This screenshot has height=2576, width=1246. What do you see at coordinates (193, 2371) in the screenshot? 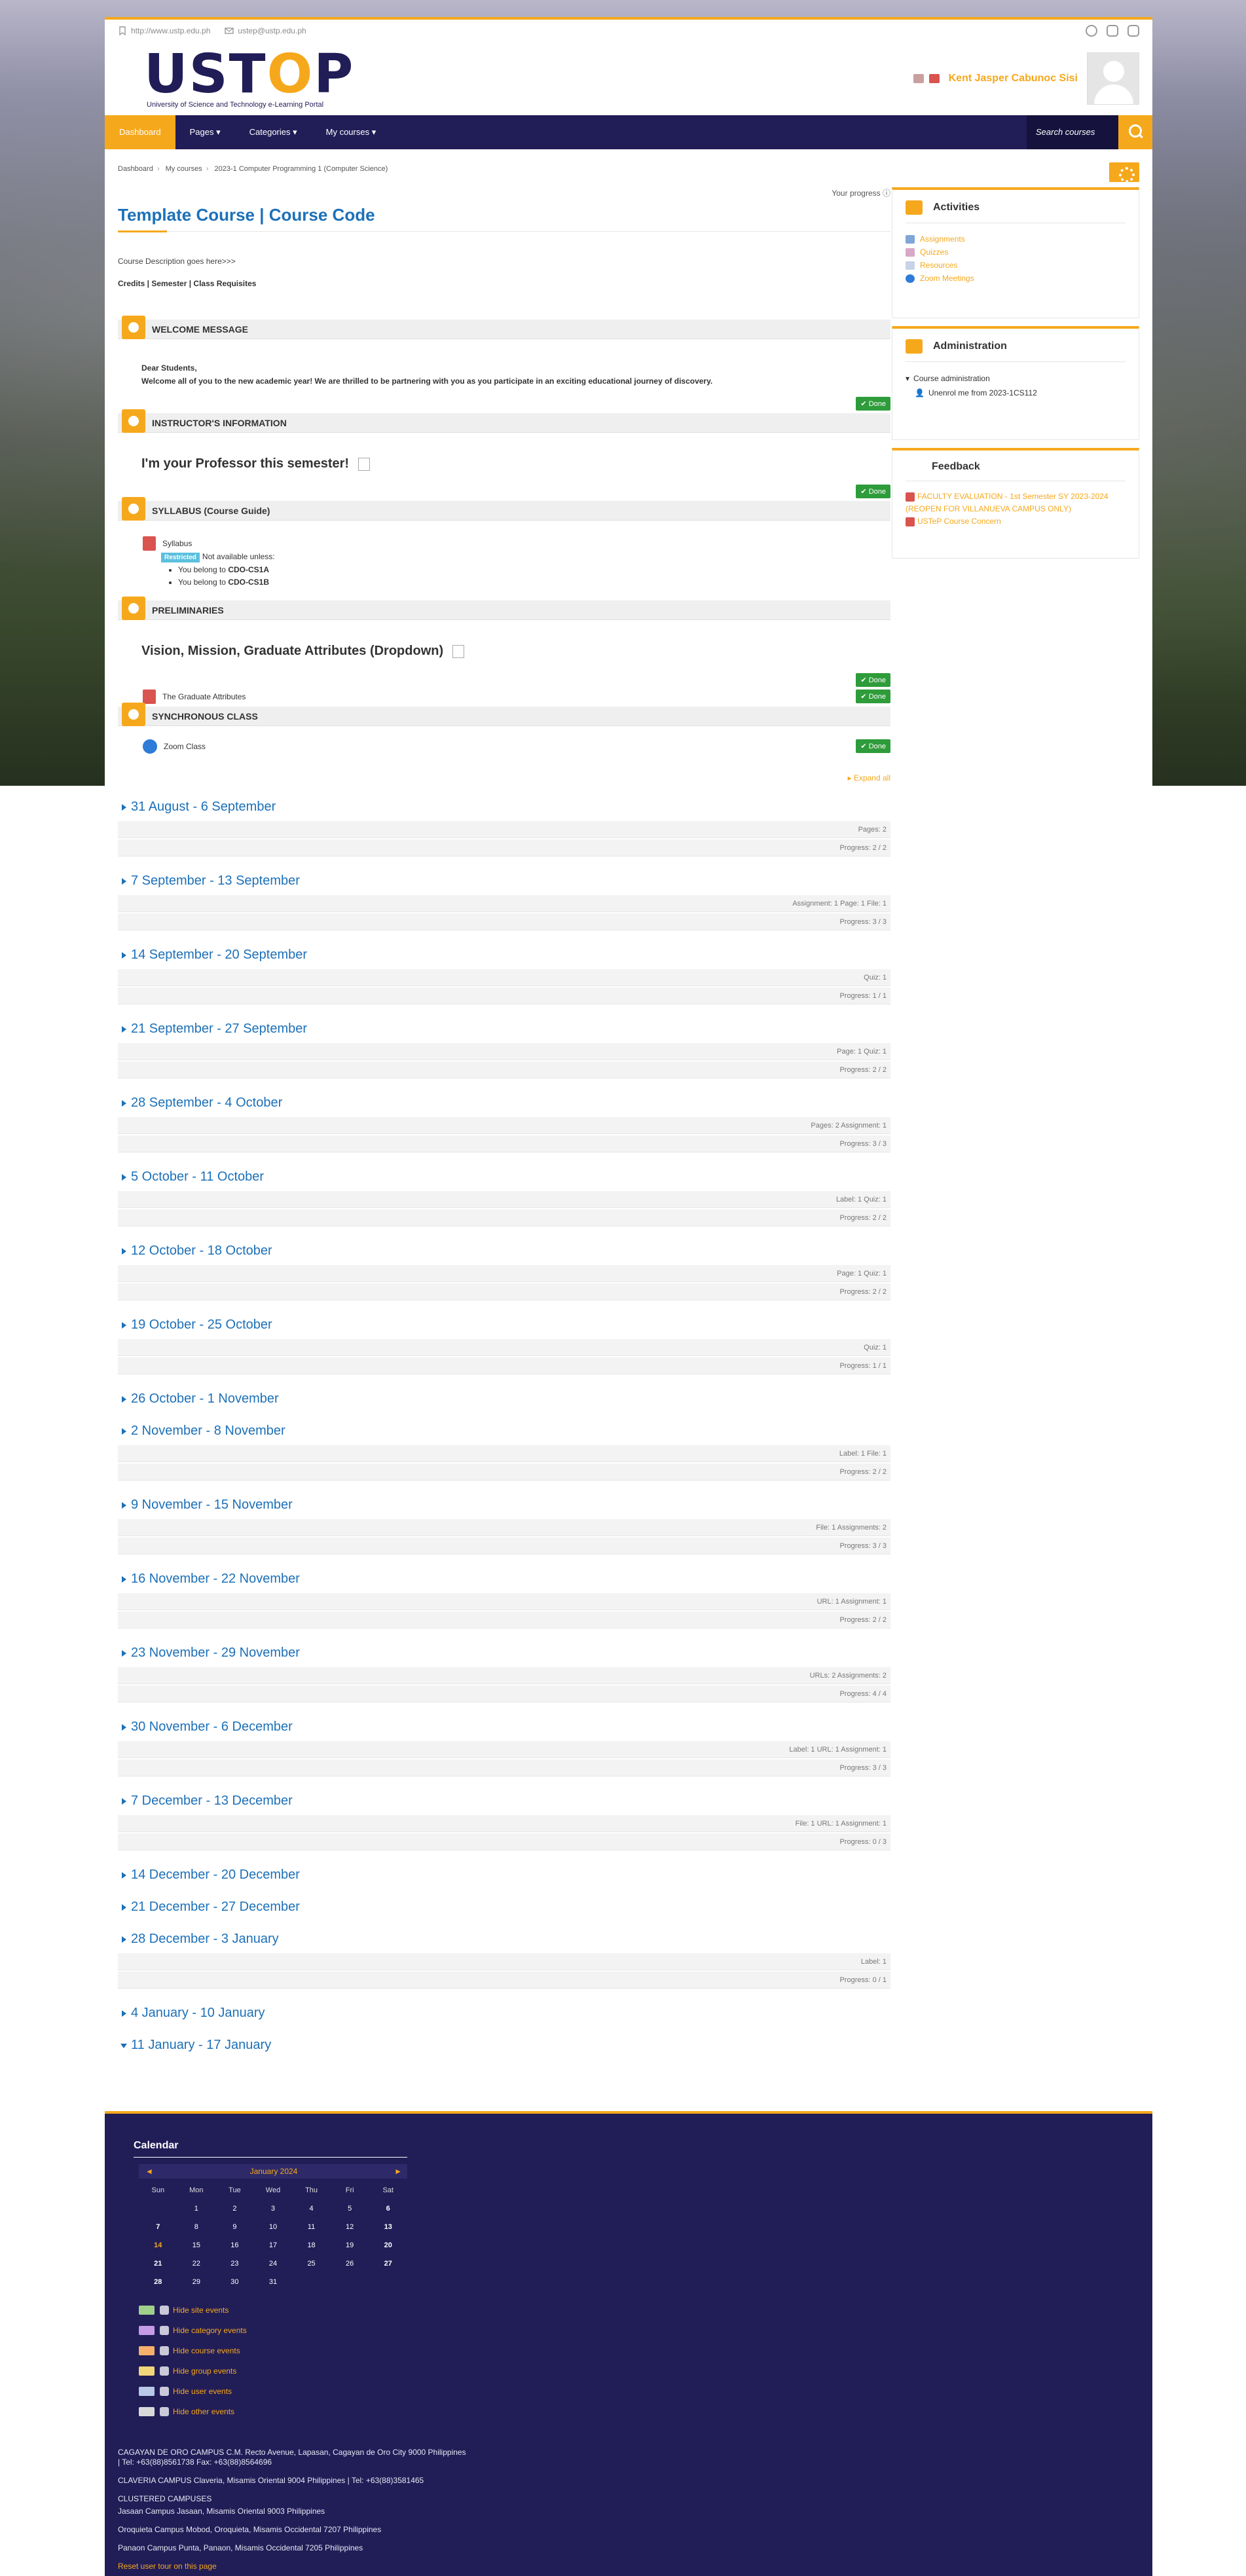
I see `legend-item: Hide group events` at bounding box center [193, 2371].